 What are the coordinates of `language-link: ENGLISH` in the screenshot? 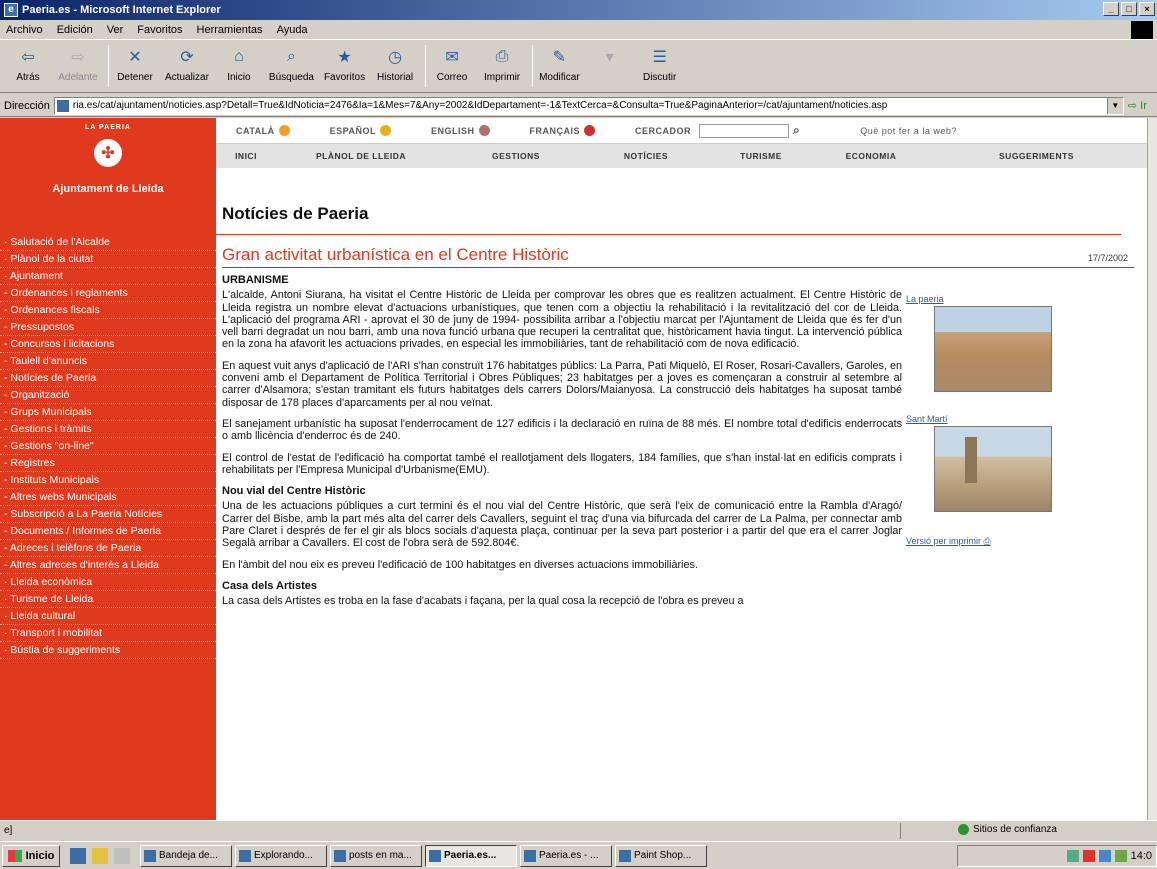 It's located at (460, 130).